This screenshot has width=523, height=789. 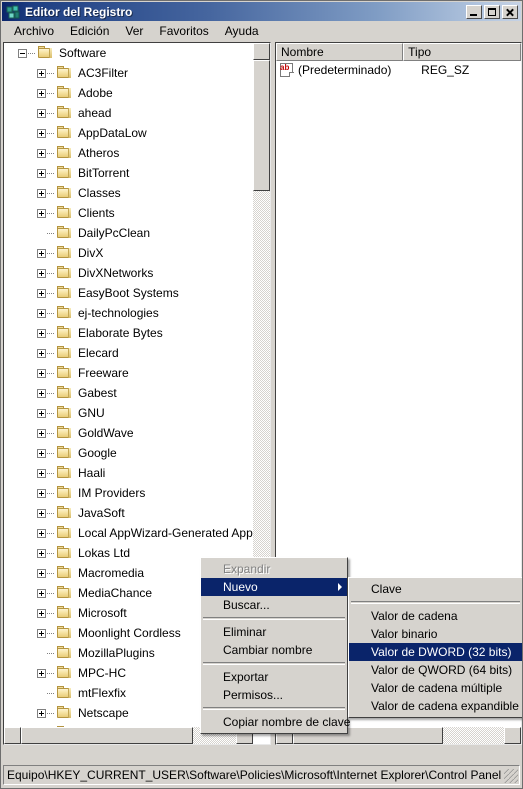 What do you see at coordinates (103, 613) in the screenshot?
I see `tree-node-label: Microsoft` at bounding box center [103, 613].